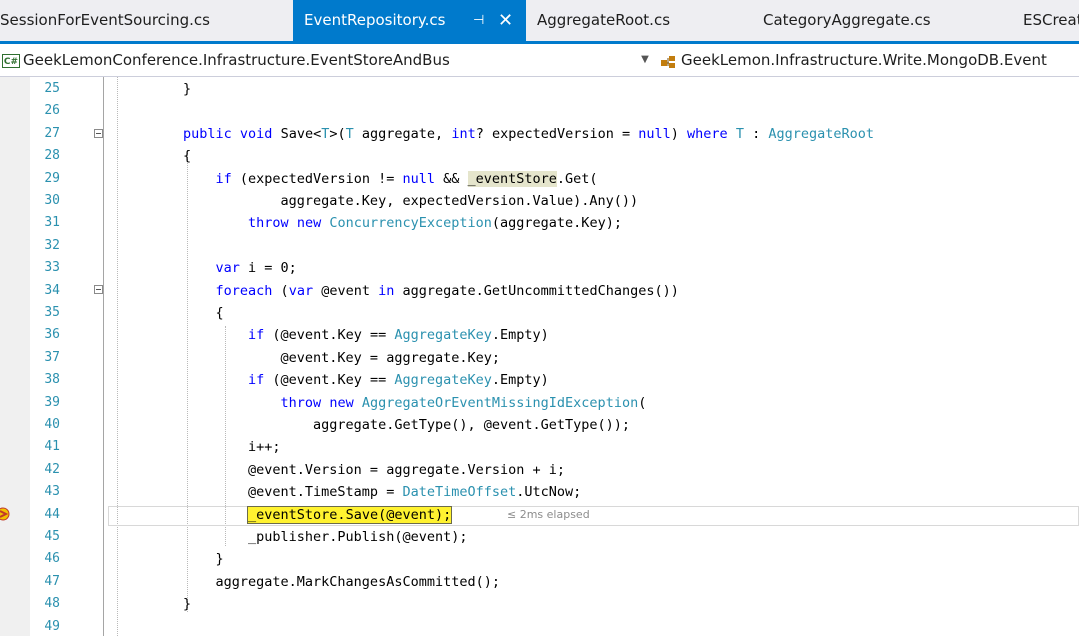 This screenshot has height=638, width=1079. What do you see at coordinates (52, 559) in the screenshot?
I see `line-number: 46` at bounding box center [52, 559].